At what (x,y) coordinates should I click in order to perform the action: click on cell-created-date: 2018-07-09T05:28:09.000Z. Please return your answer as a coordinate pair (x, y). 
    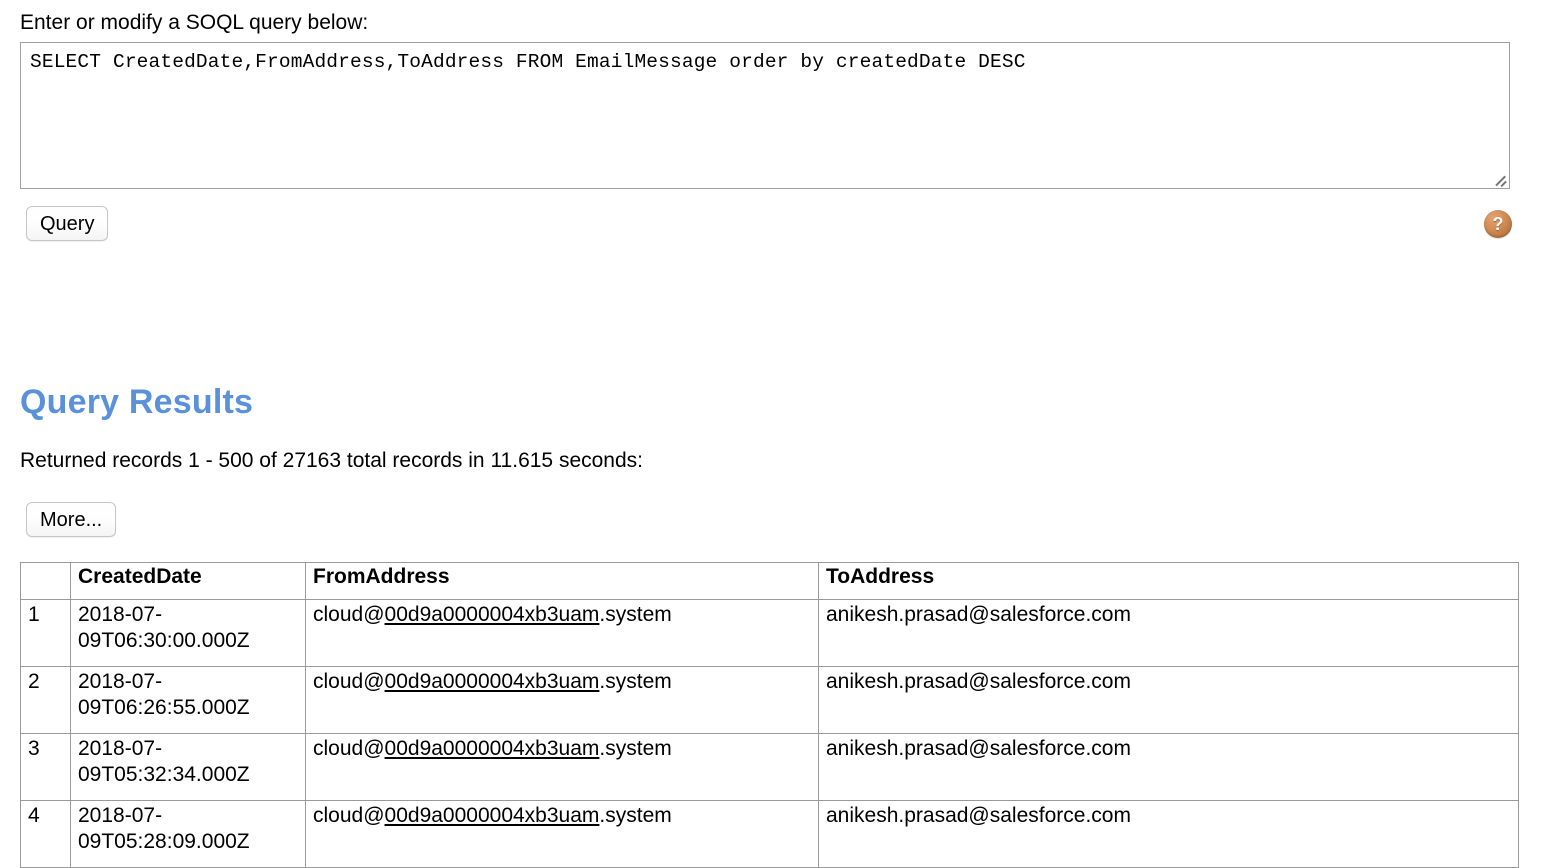
    Looking at the image, I should click on (188, 834).